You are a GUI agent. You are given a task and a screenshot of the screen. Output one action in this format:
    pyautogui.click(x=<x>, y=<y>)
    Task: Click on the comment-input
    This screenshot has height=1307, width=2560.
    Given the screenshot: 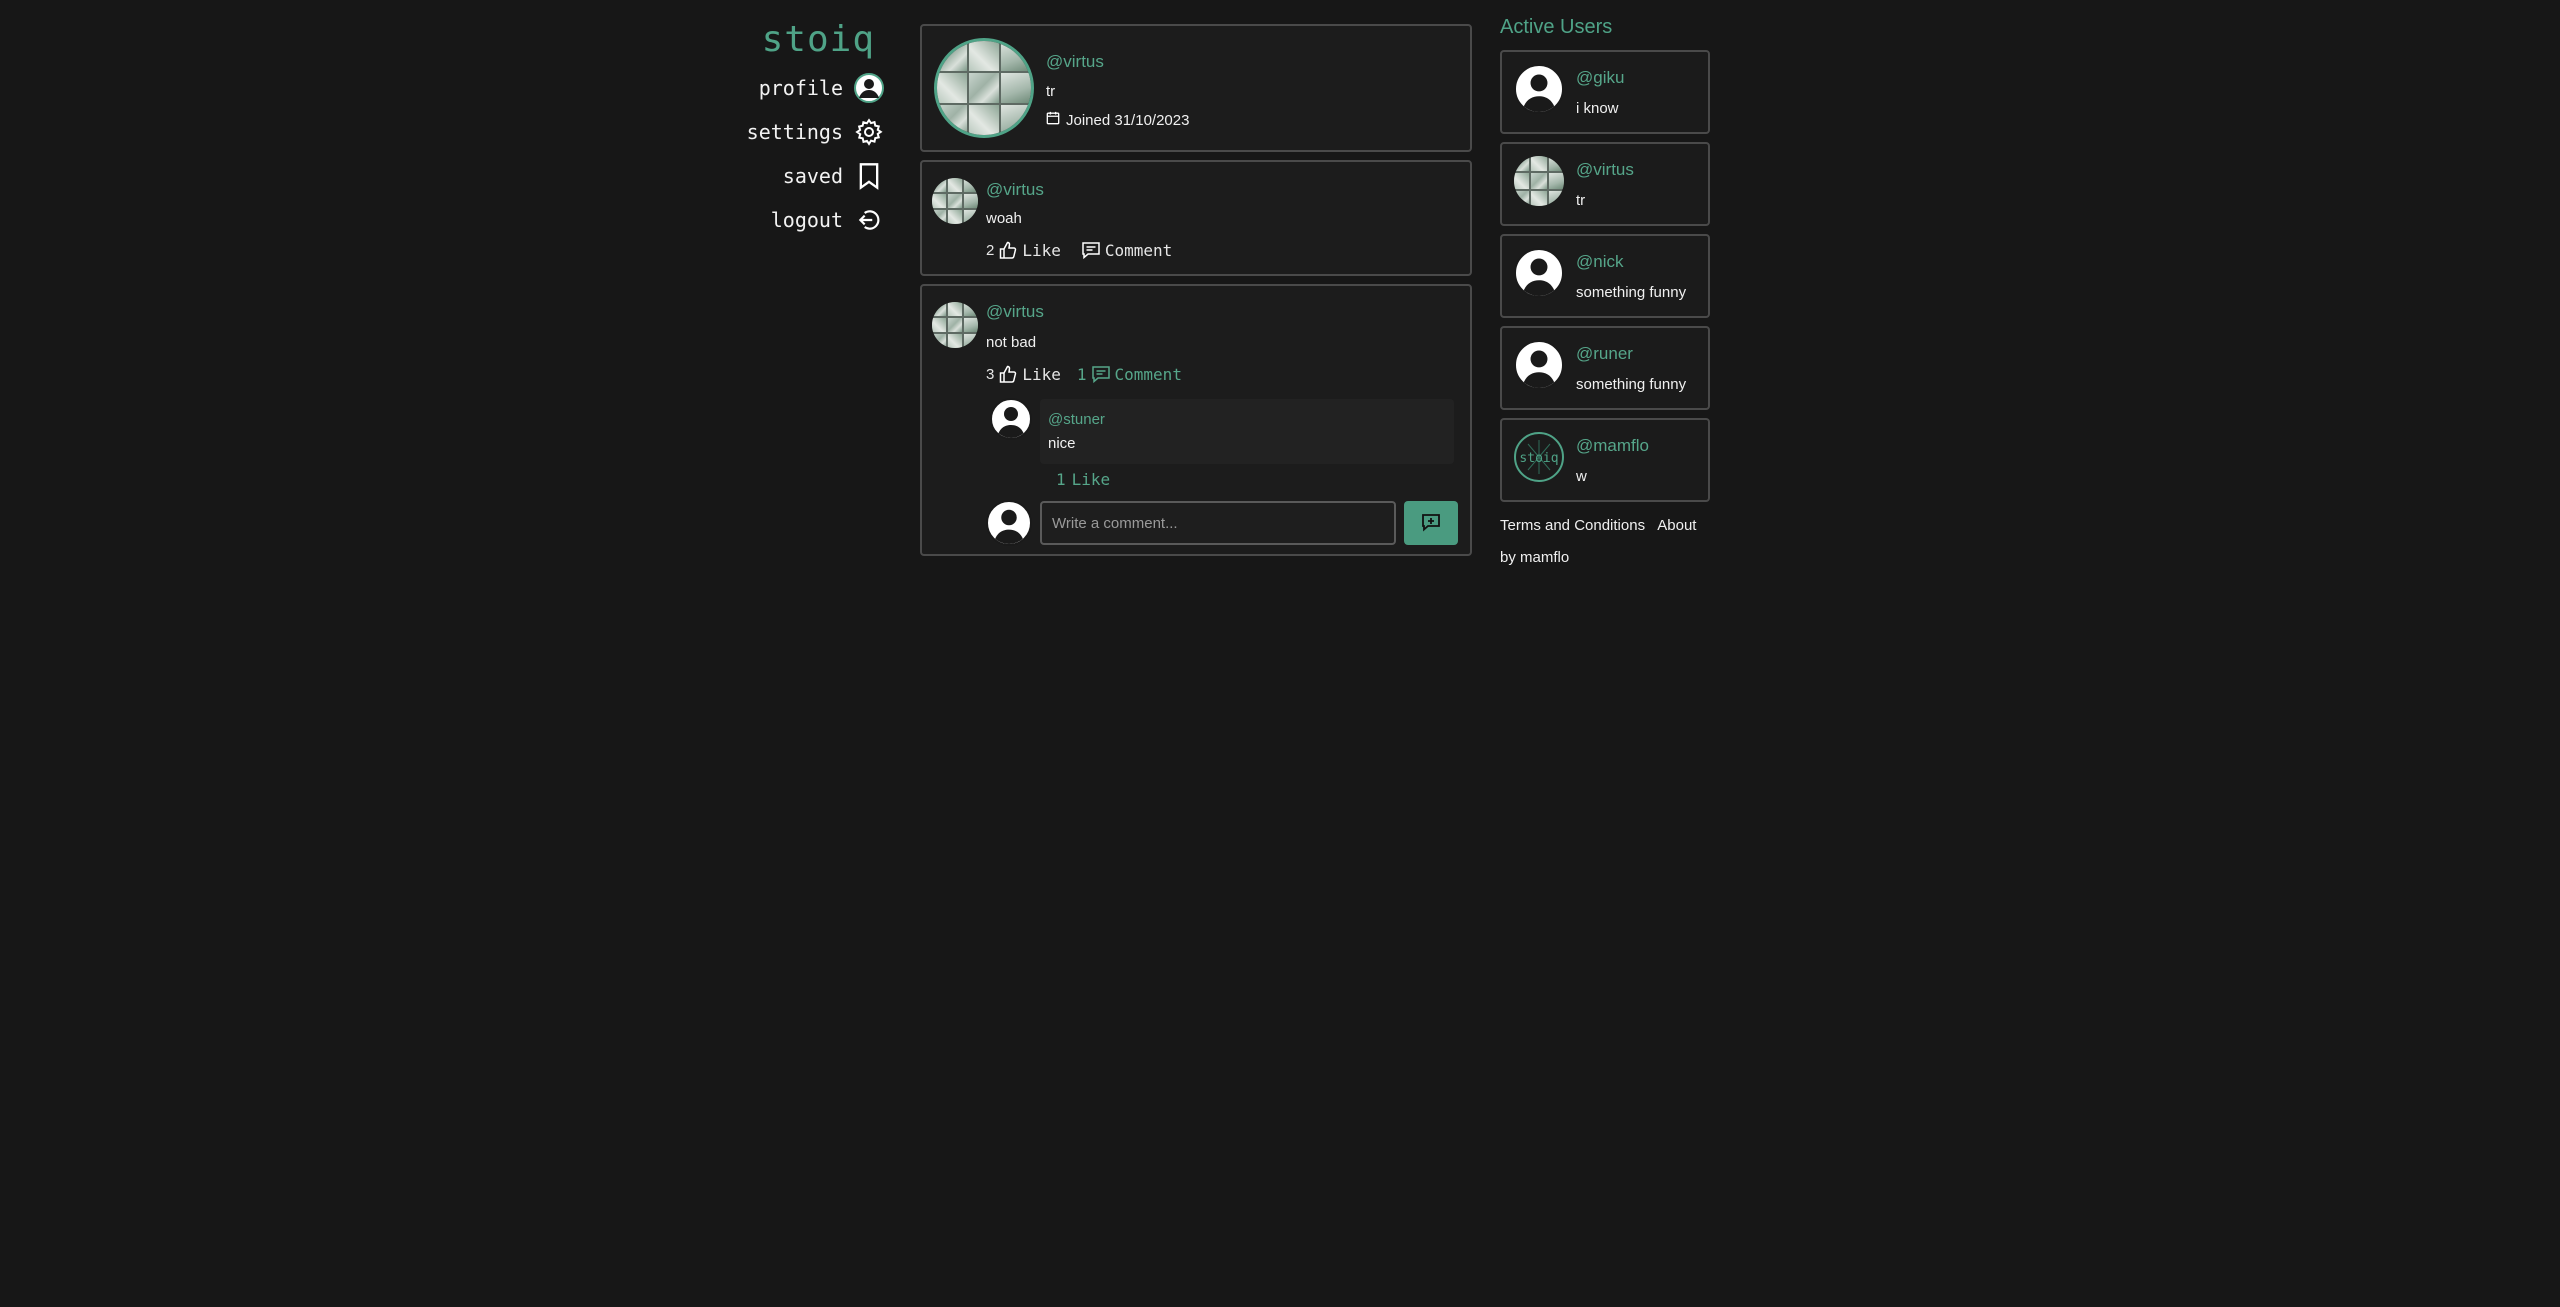 What is the action you would take?
    pyautogui.click(x=1218, y=523)
    